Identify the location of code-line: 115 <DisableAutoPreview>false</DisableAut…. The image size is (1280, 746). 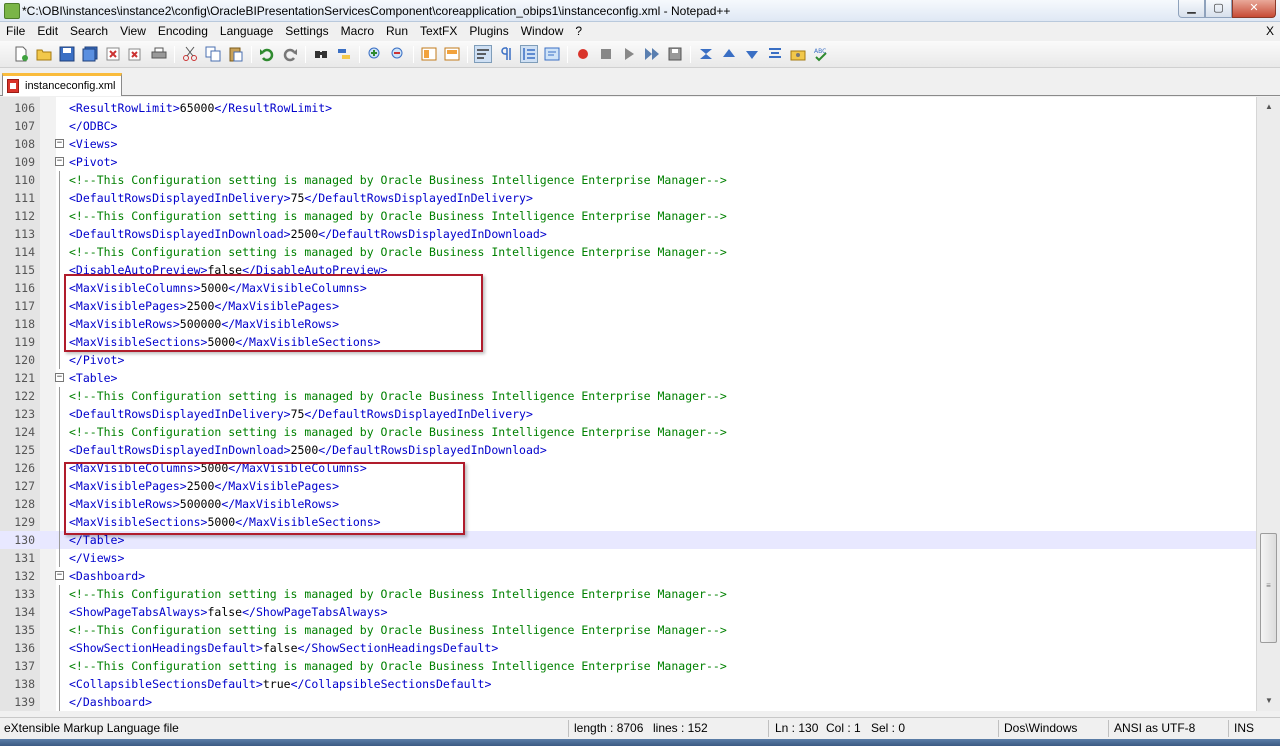
(628, 270).